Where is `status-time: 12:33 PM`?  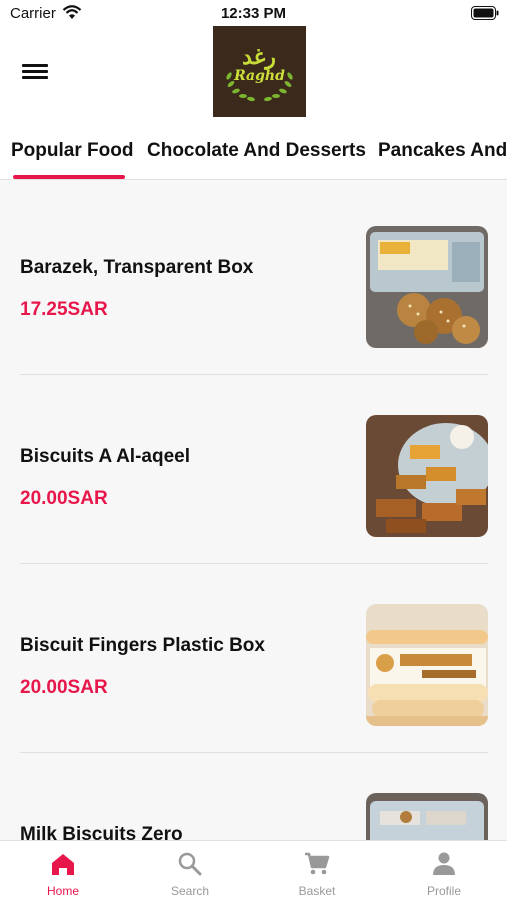
status-time: 12:33 PM is located at coordinates (253, 13).